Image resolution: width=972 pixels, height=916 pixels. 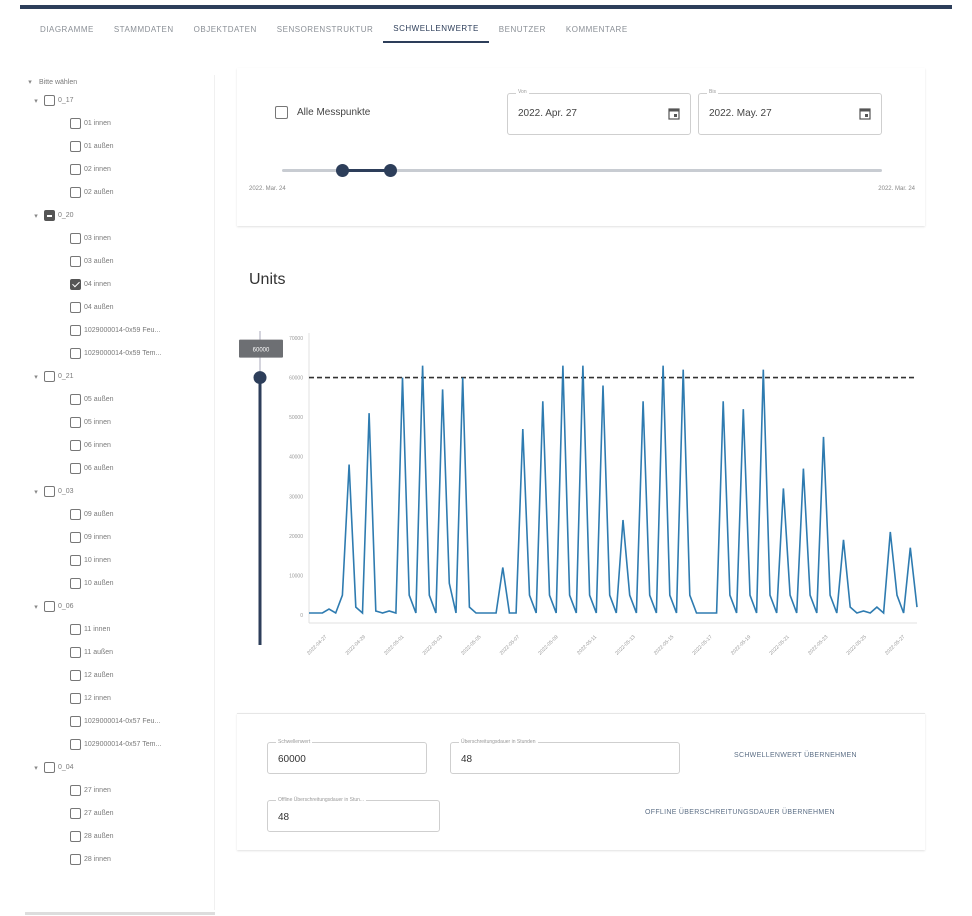 I want to click on range-start-handle, so click(x=342, y=170).